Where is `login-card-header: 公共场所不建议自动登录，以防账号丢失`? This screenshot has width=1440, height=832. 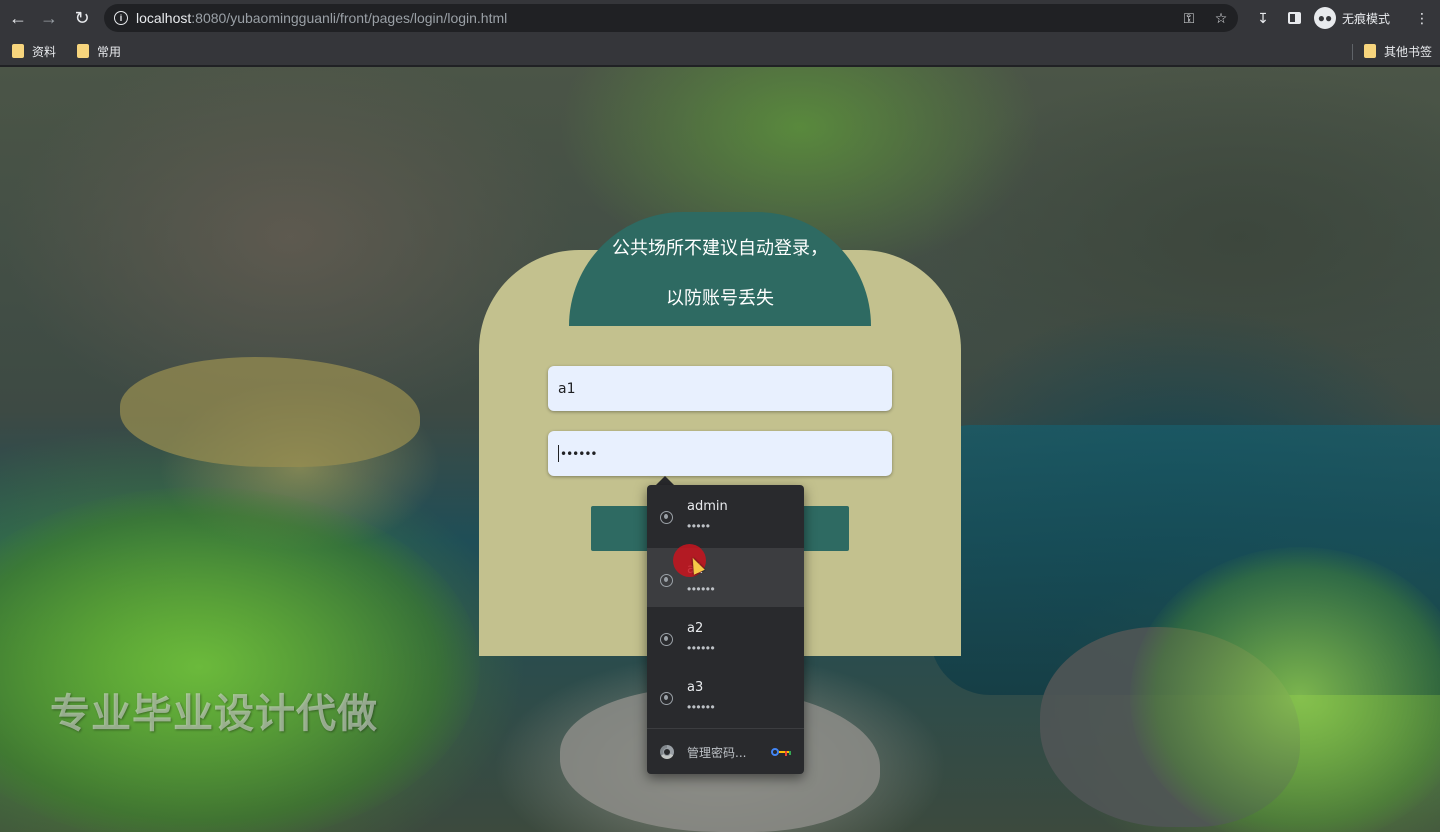
login-card-header: 公共场所不建议自动登录，以防账号丢失 is located at coordinates (720, 269).